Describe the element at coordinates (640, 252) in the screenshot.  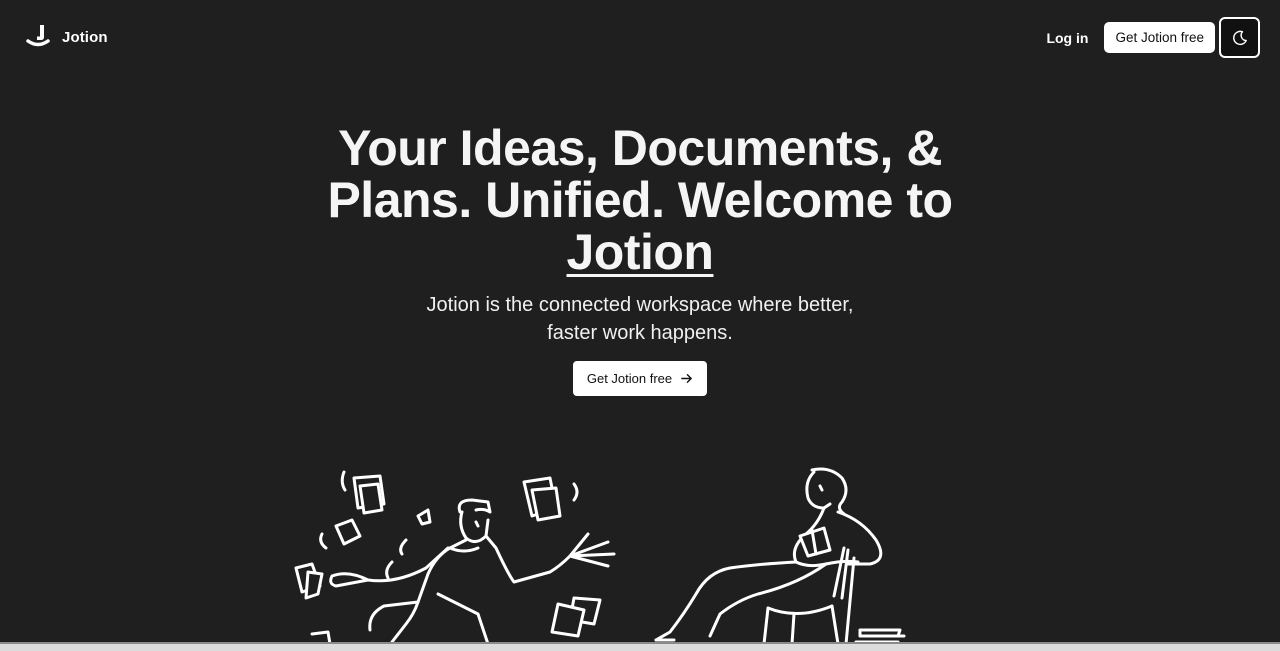
I see `hero-title-brand: Jotion` at that location.